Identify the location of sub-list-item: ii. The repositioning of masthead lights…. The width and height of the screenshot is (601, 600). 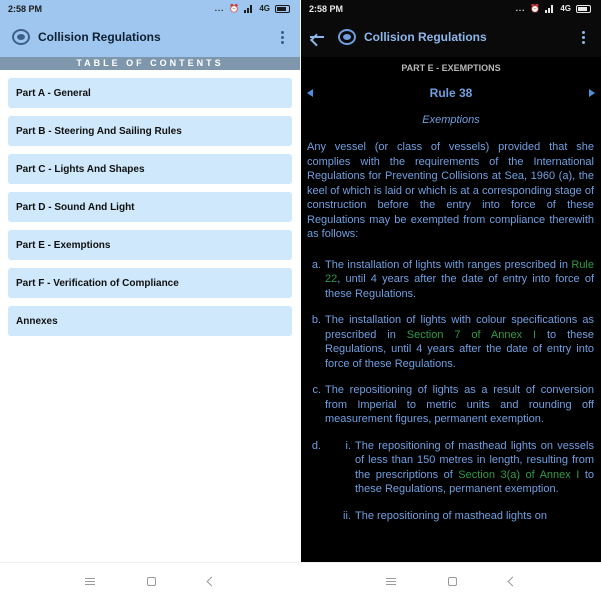
(445, 515).